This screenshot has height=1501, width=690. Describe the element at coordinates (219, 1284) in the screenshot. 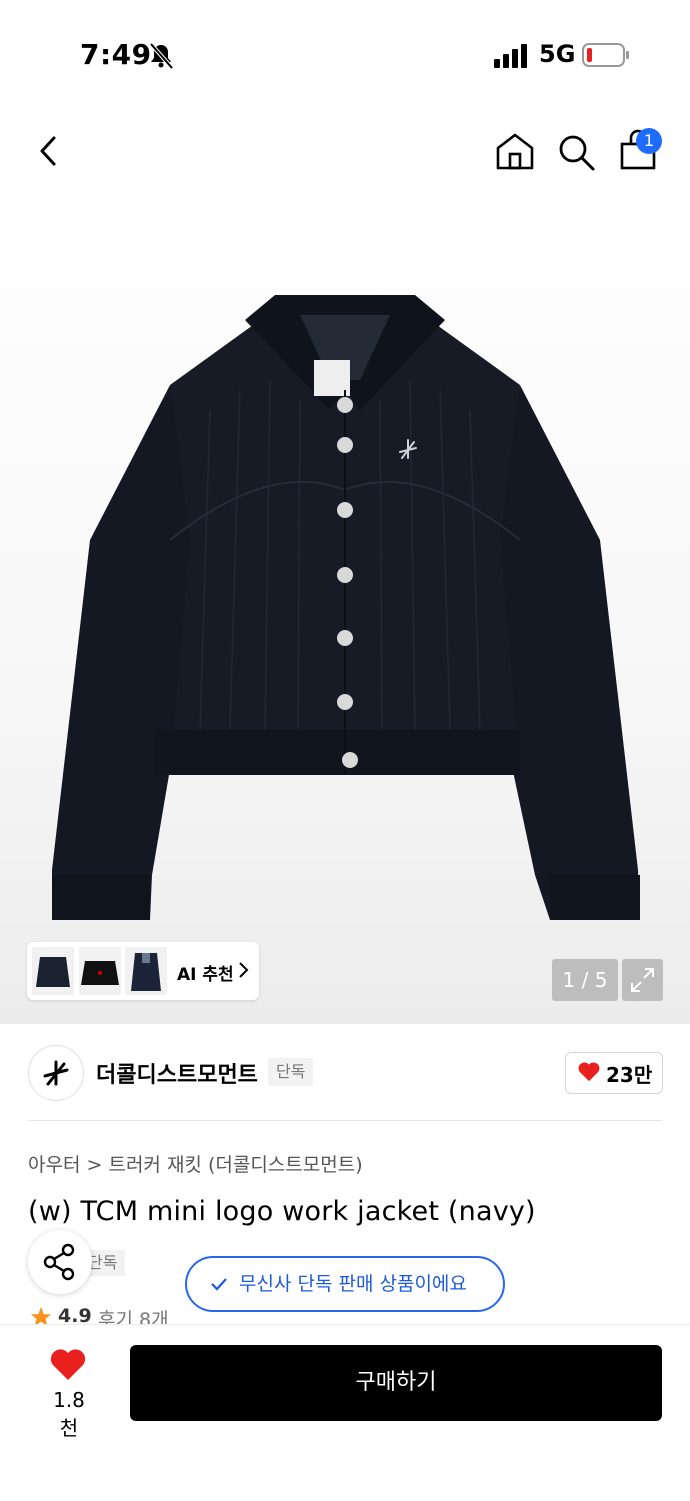

I see `check-icon` at that location.